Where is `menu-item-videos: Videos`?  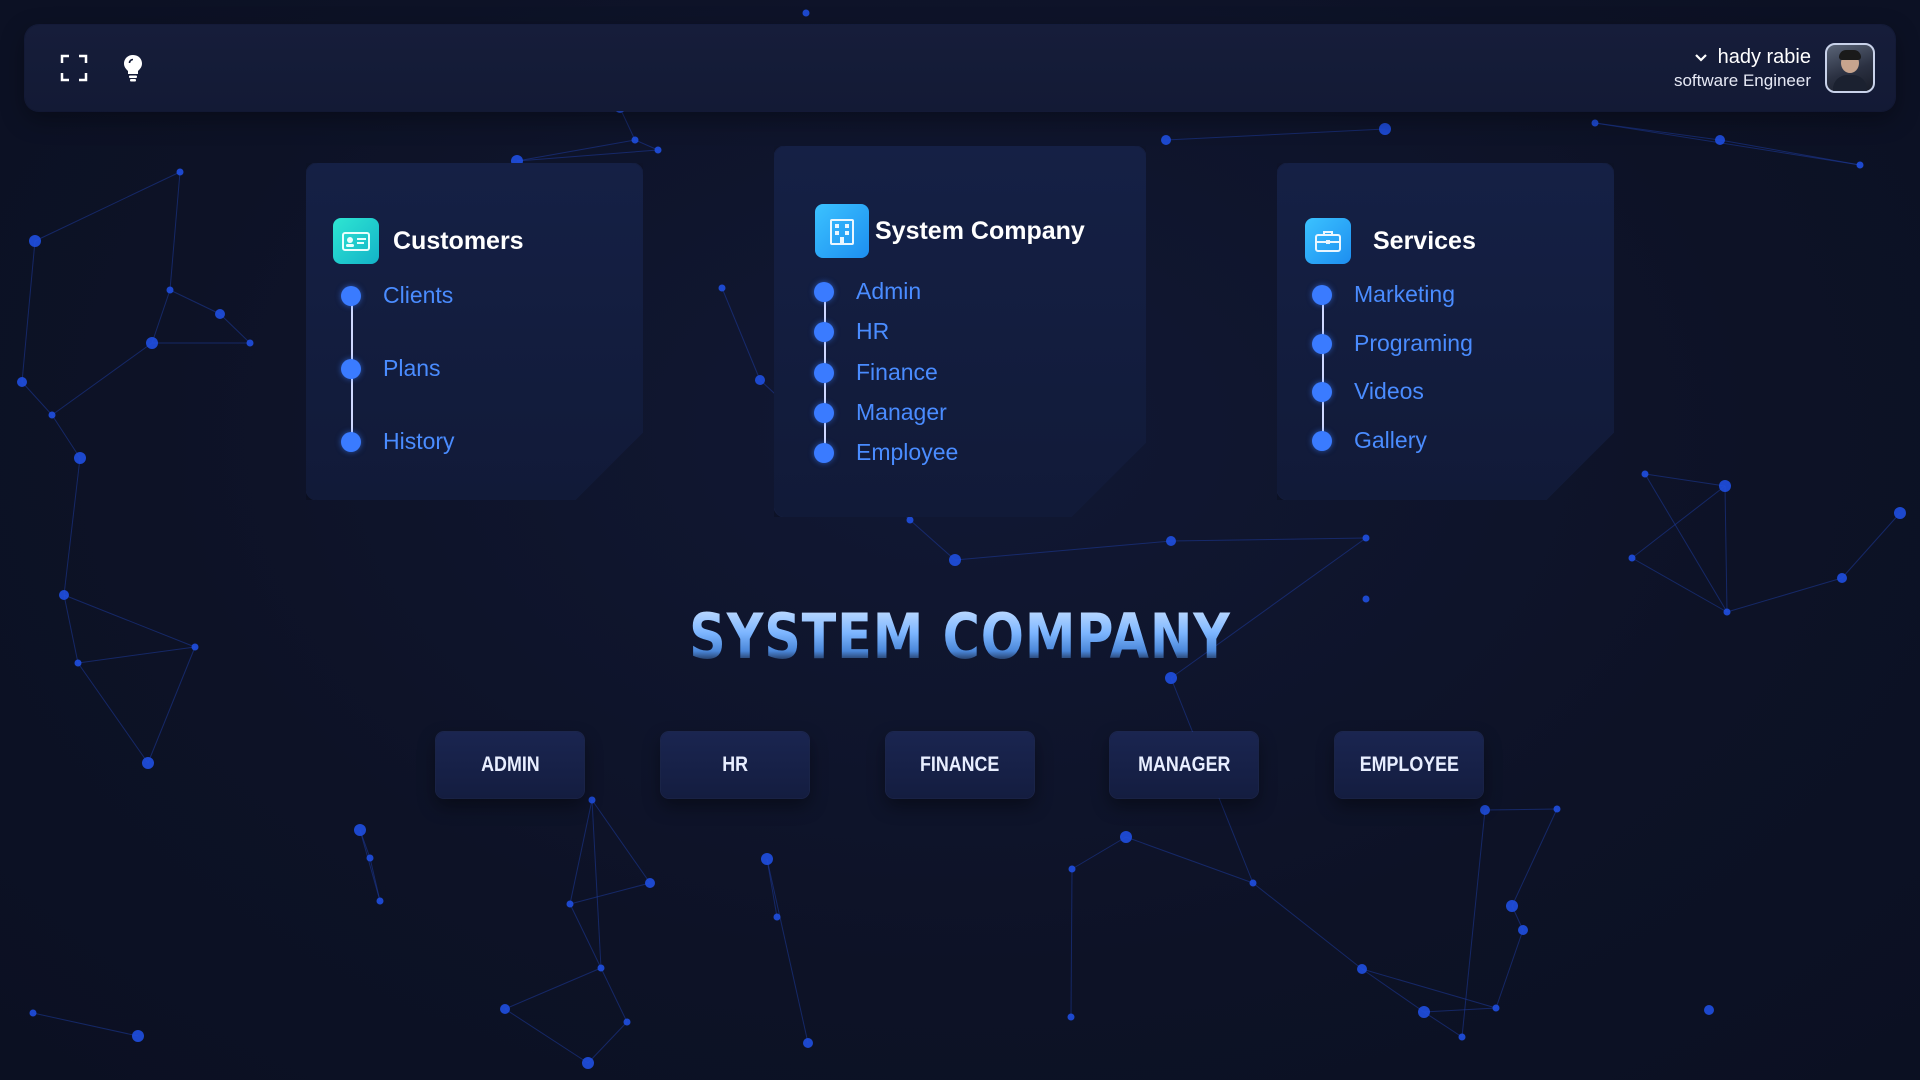
menu-item-videos: Videos is located at coordinates (1368, 391).